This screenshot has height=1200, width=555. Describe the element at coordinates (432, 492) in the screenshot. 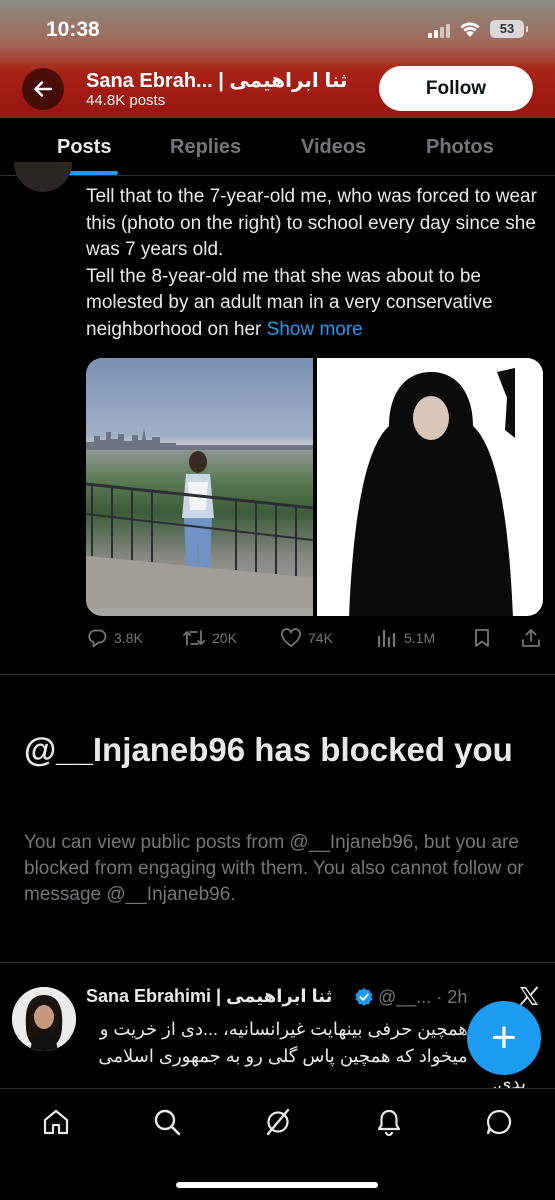

I see `black-chador-figure` at that location.